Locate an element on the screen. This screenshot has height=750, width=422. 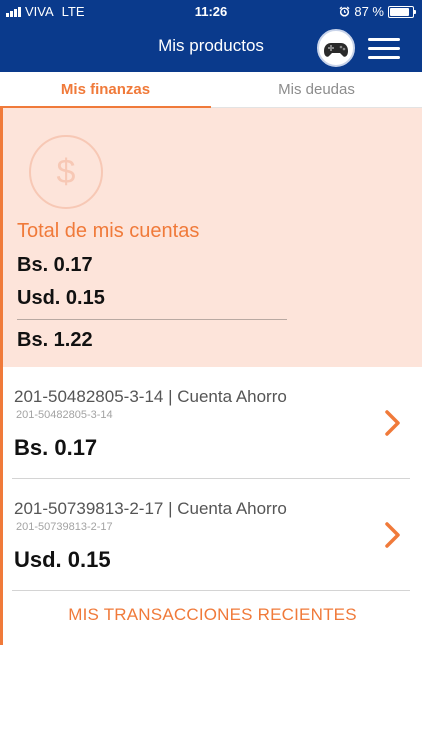
avatar is located at coordinates (336, 48).